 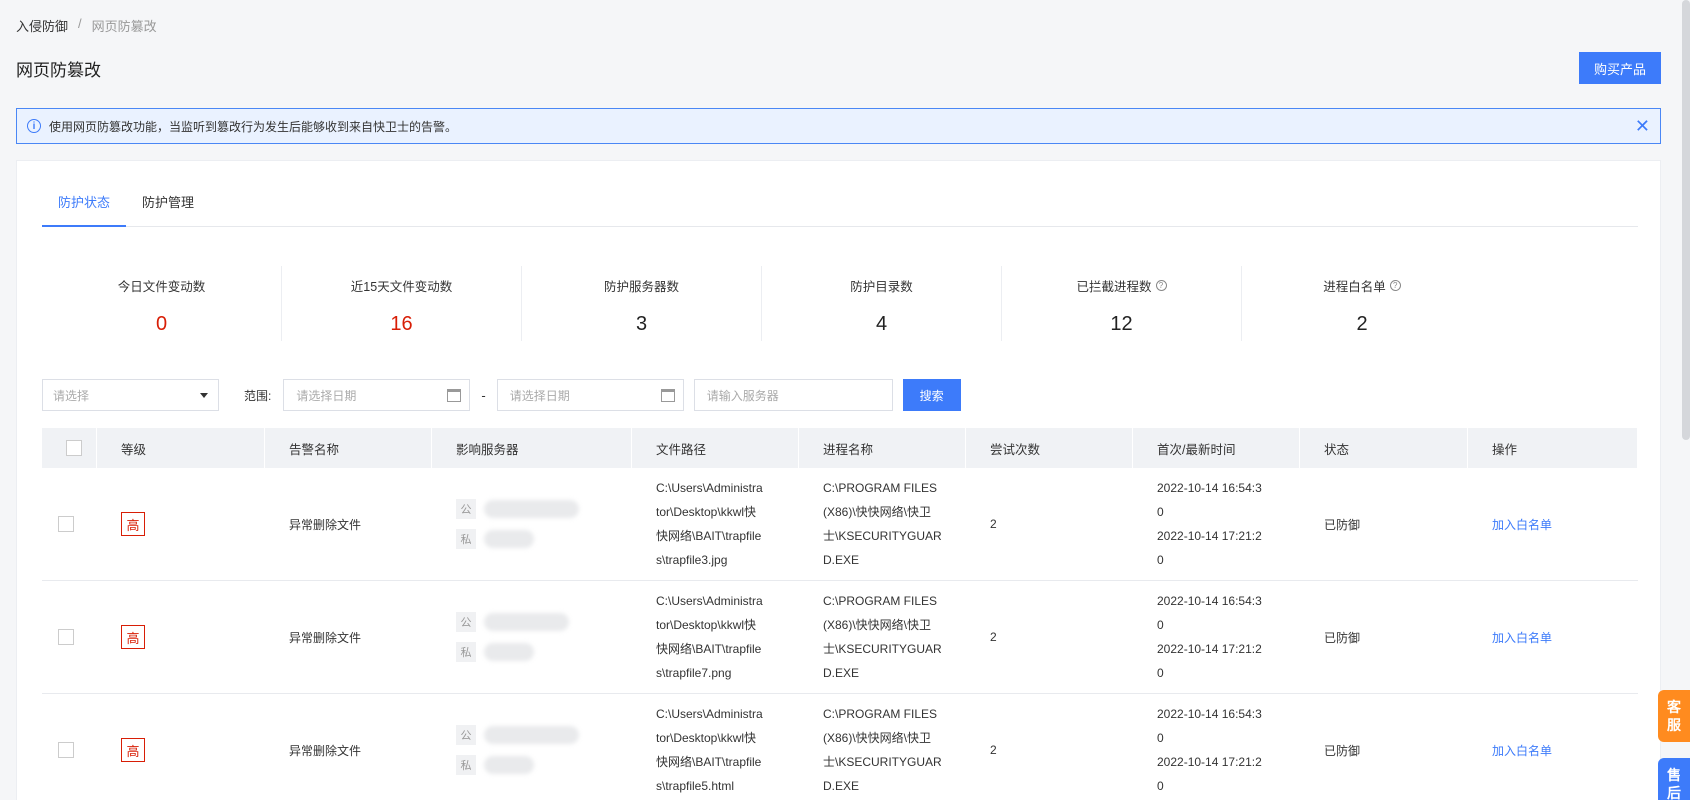 What do you see at coordinates (882, 303) in the screenshot?
I see `stat-protected-directories: 防护目录数 4` at bounding box center [882, 303].